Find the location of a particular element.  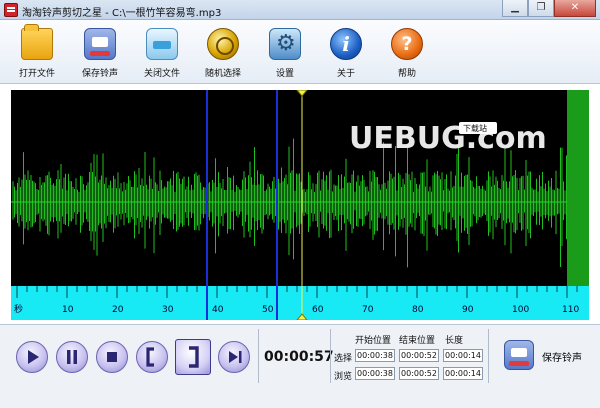

save-ringtone-button-bottom: 保存铃声 is located at coordinates (547, 357).